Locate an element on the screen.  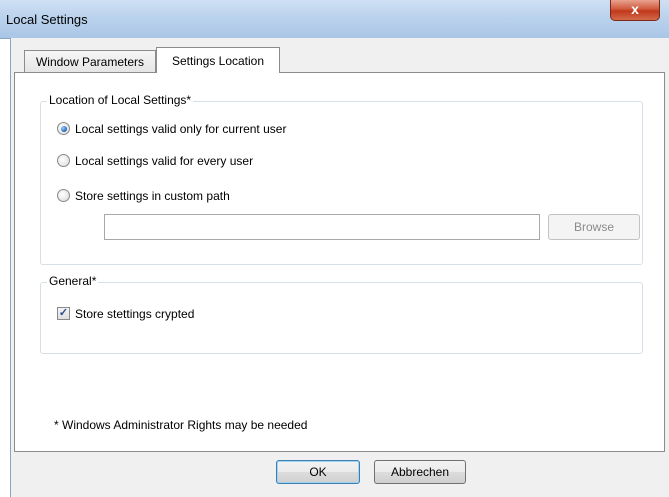
general-group-title: General* is located at coordinates (73, 281).